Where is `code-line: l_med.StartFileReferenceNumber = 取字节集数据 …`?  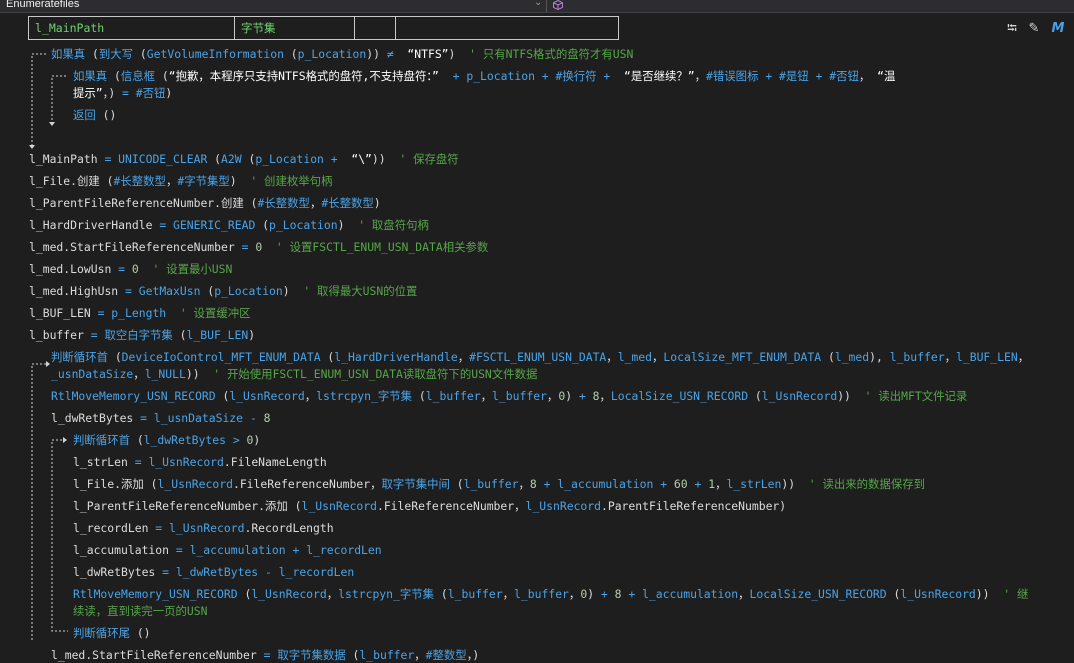
code-line: l_med.StartFileReferenceNumber = 取字节集数据 … is located at coordinates (265, 655).